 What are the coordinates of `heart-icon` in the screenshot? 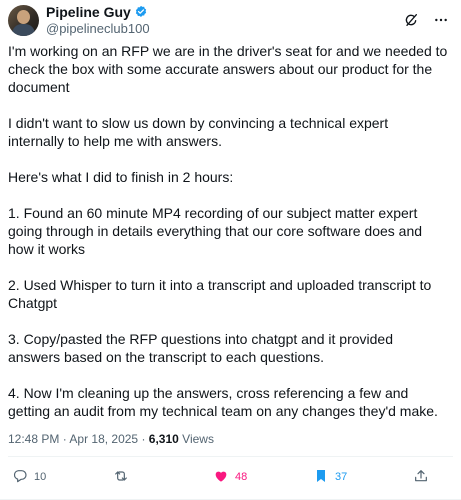 It's located at (221, 477).